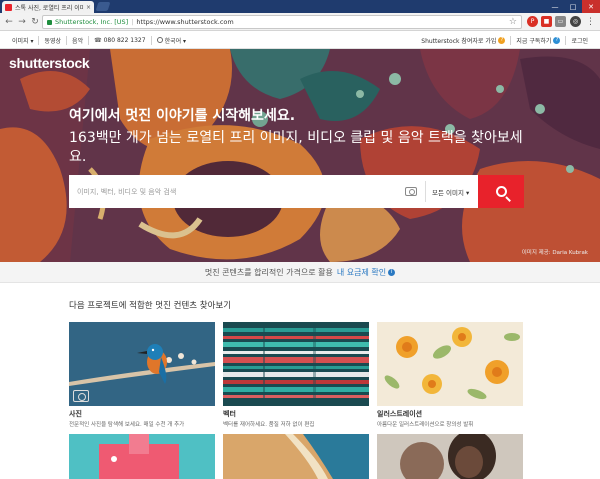  I want to click on new-tab-button, so click(103, 6).